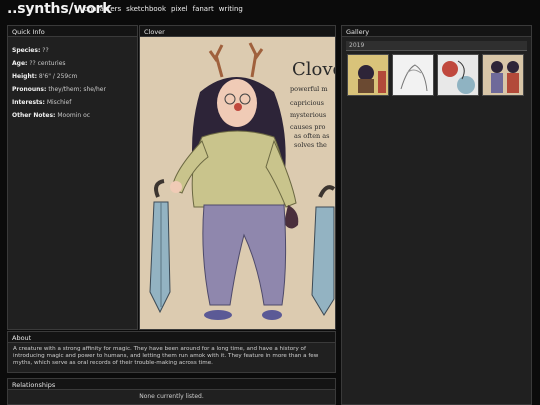 This screenshot has height=405, width=540. What do you see at coordinates (310, 145) in the screenshot?
I see `svg-text: solves the` at bounding box center [310, 145].